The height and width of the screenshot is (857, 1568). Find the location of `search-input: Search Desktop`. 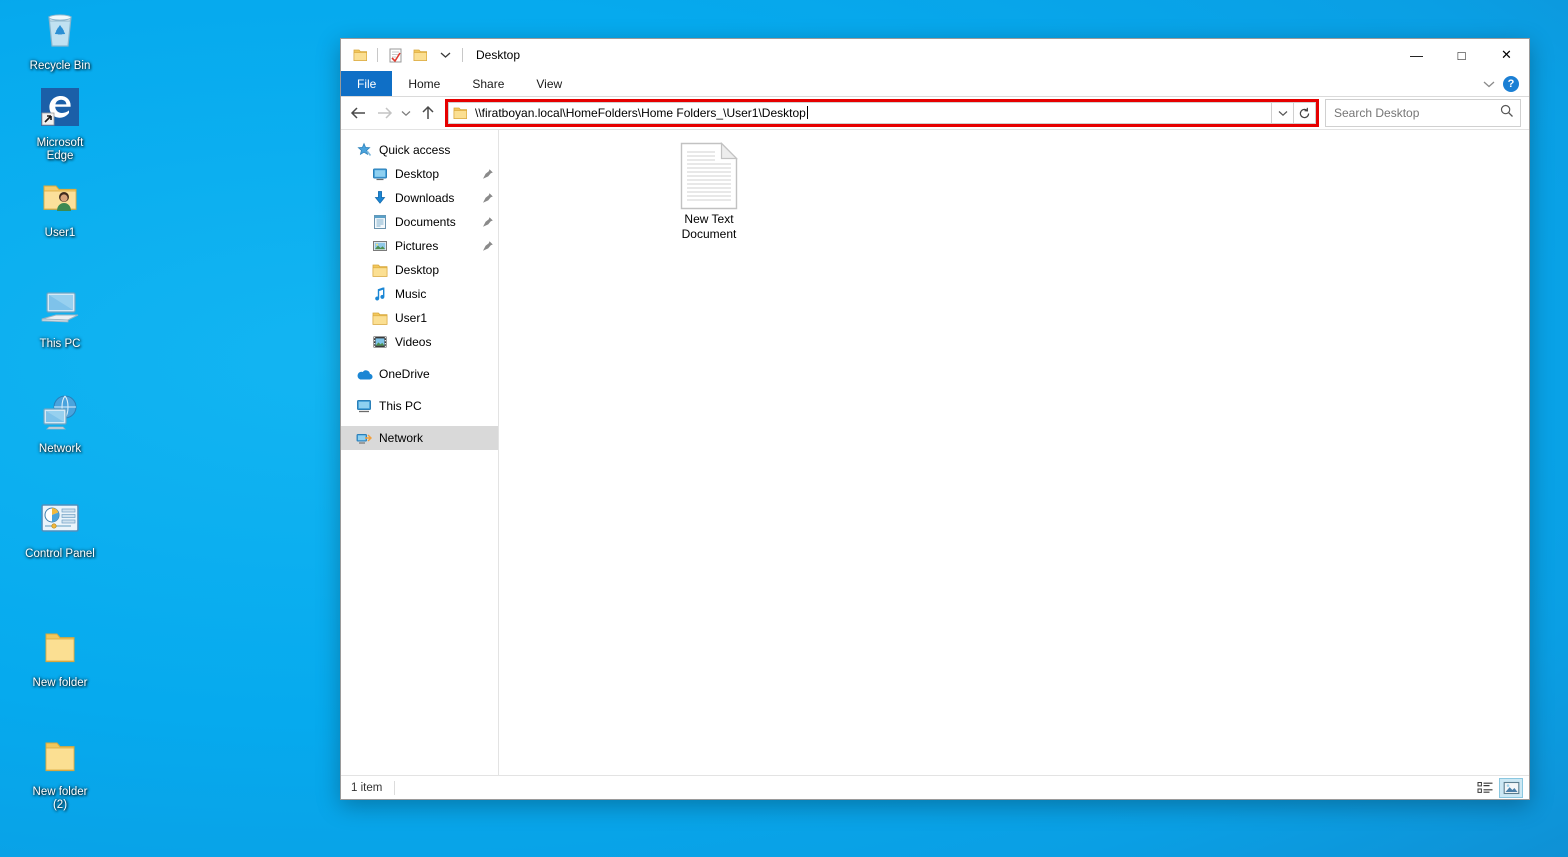

search-input: Search Desktop is located at coordinates (1417, 113).